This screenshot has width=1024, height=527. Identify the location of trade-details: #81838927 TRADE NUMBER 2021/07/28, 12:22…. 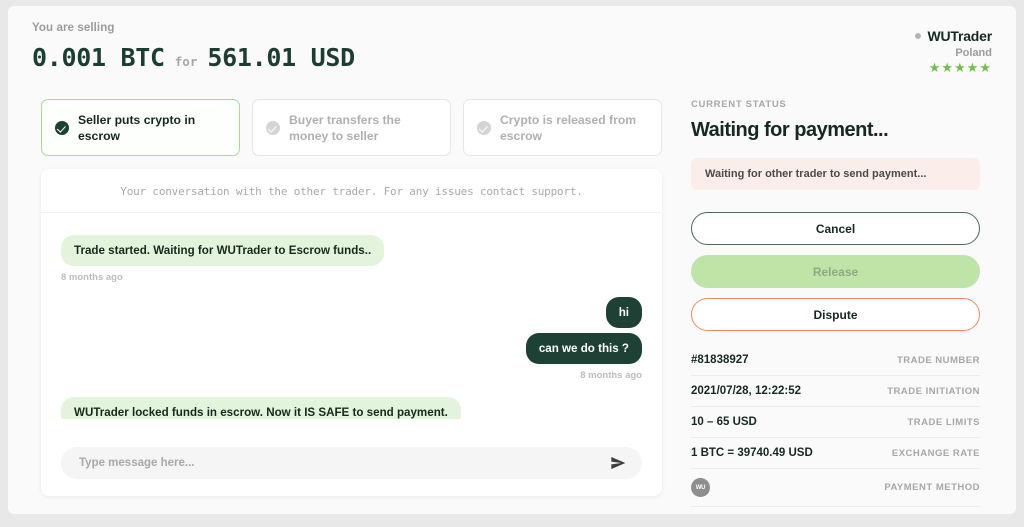
(835, 426).